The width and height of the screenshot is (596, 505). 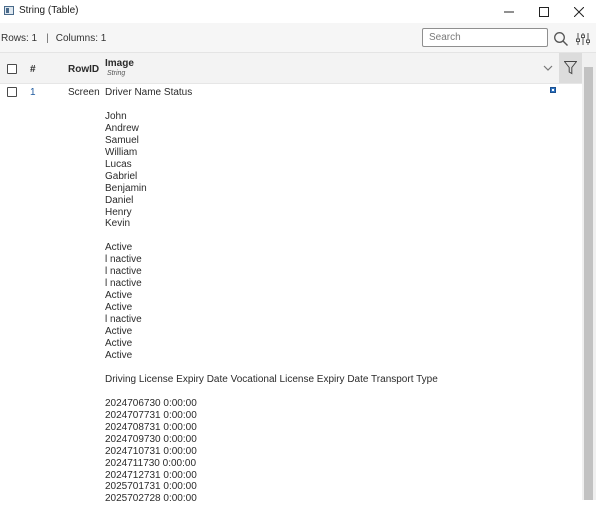 What do you see at coordinates (485, 37) in the screenshot?
I see `search-input` at bounding box center [485, 37].